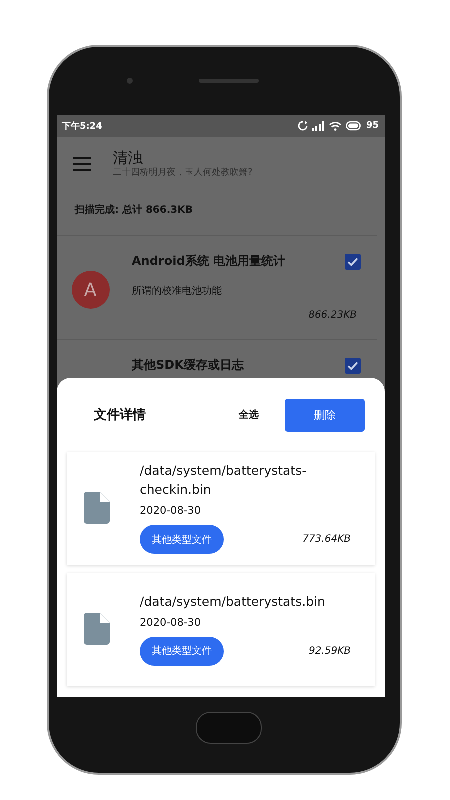  I want to click on file-size: 773.64KB, so click(326, 539).